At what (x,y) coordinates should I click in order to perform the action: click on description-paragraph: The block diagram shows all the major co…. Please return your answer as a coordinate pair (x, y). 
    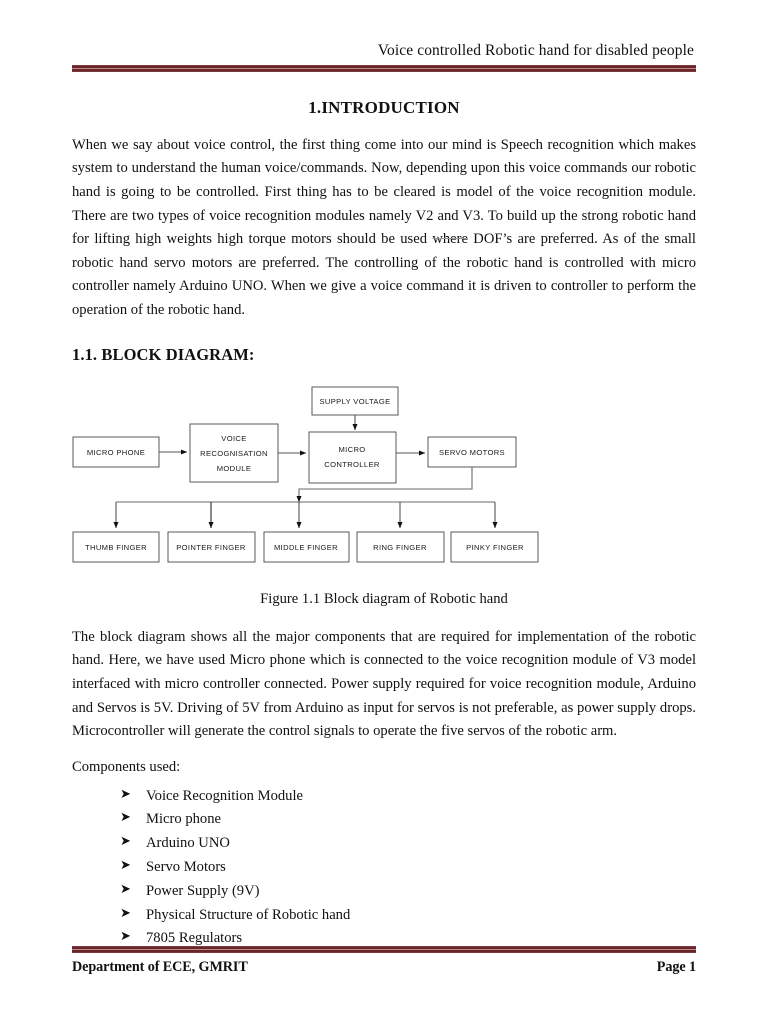
    Looking at the image, I should click on (384, 684).